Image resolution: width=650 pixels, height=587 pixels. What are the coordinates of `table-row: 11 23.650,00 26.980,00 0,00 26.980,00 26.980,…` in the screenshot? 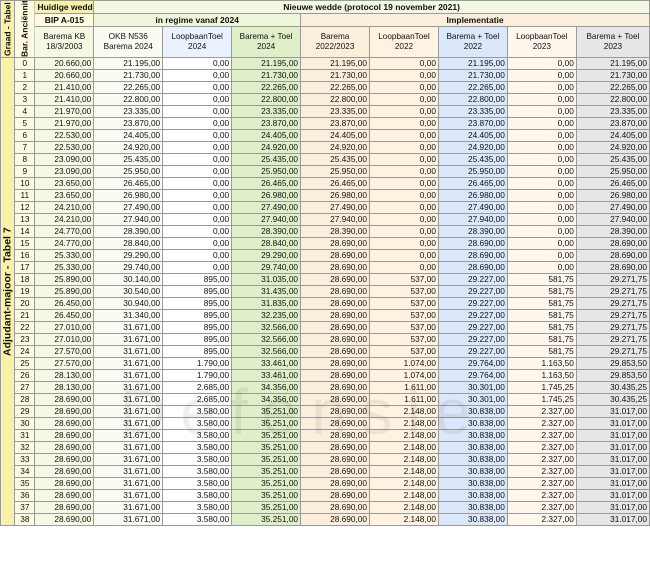 It's located at (325, 195).